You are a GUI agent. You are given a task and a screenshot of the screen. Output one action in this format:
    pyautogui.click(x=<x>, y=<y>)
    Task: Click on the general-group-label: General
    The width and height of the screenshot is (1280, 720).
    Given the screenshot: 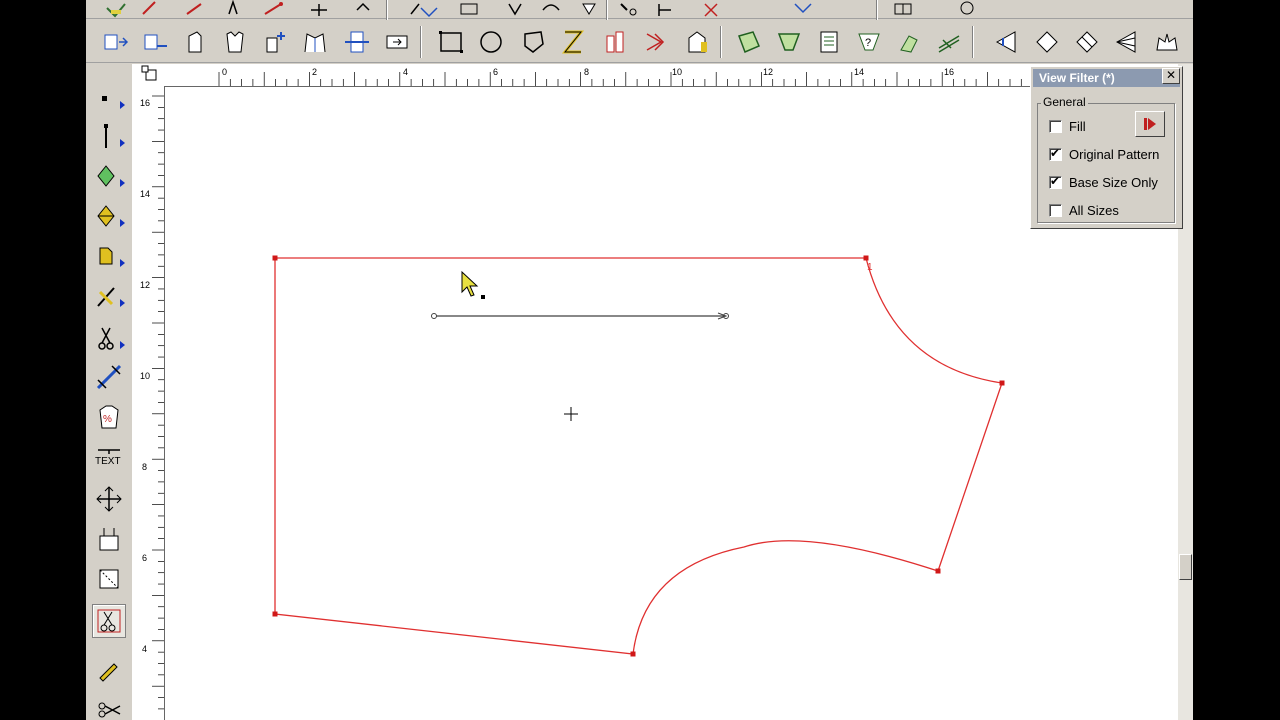 What is the action you would take?
    pyautogui.click(x=1064, y=102)
    